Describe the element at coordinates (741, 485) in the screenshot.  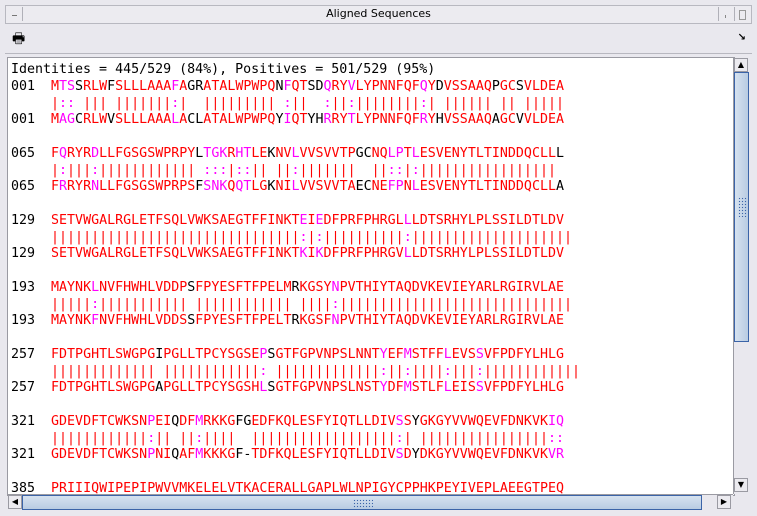
I see `scroll-down-arrow-icon: ▼` at that location.